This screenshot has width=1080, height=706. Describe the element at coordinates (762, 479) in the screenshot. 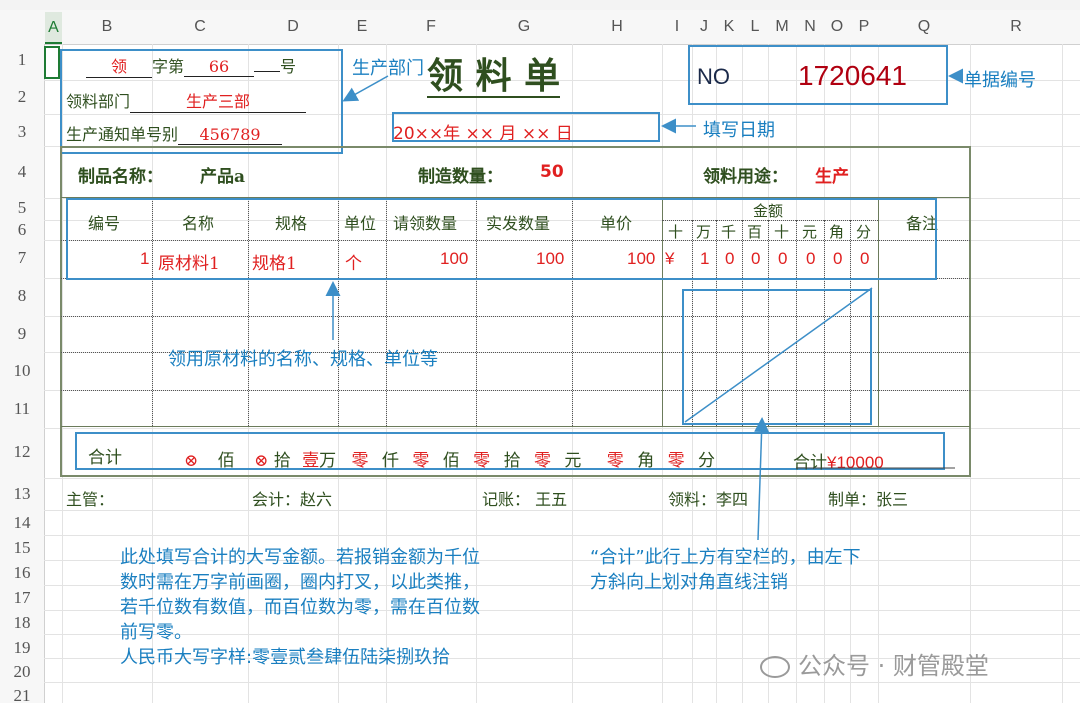

I see `diagonal-arrow` at that location.